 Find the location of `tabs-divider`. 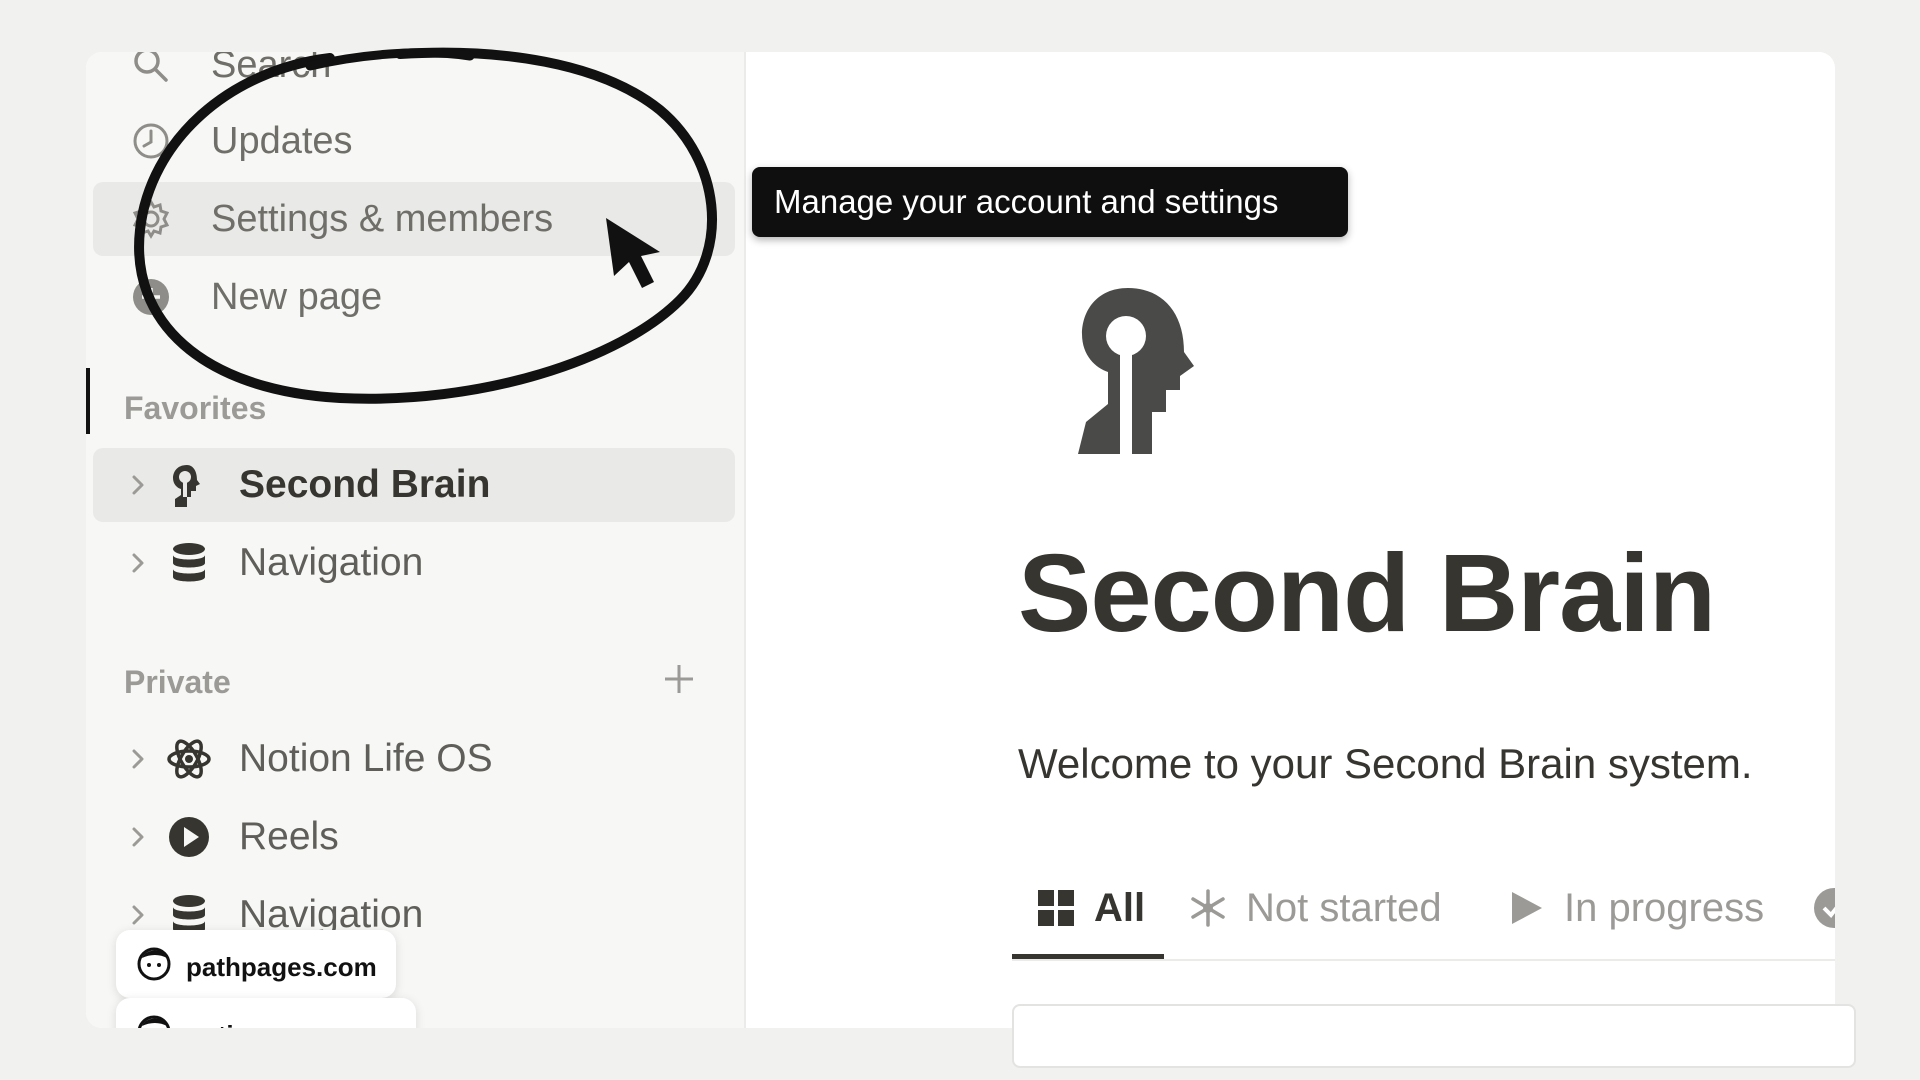

tabs-divider is located at coordinates (1423, 960).